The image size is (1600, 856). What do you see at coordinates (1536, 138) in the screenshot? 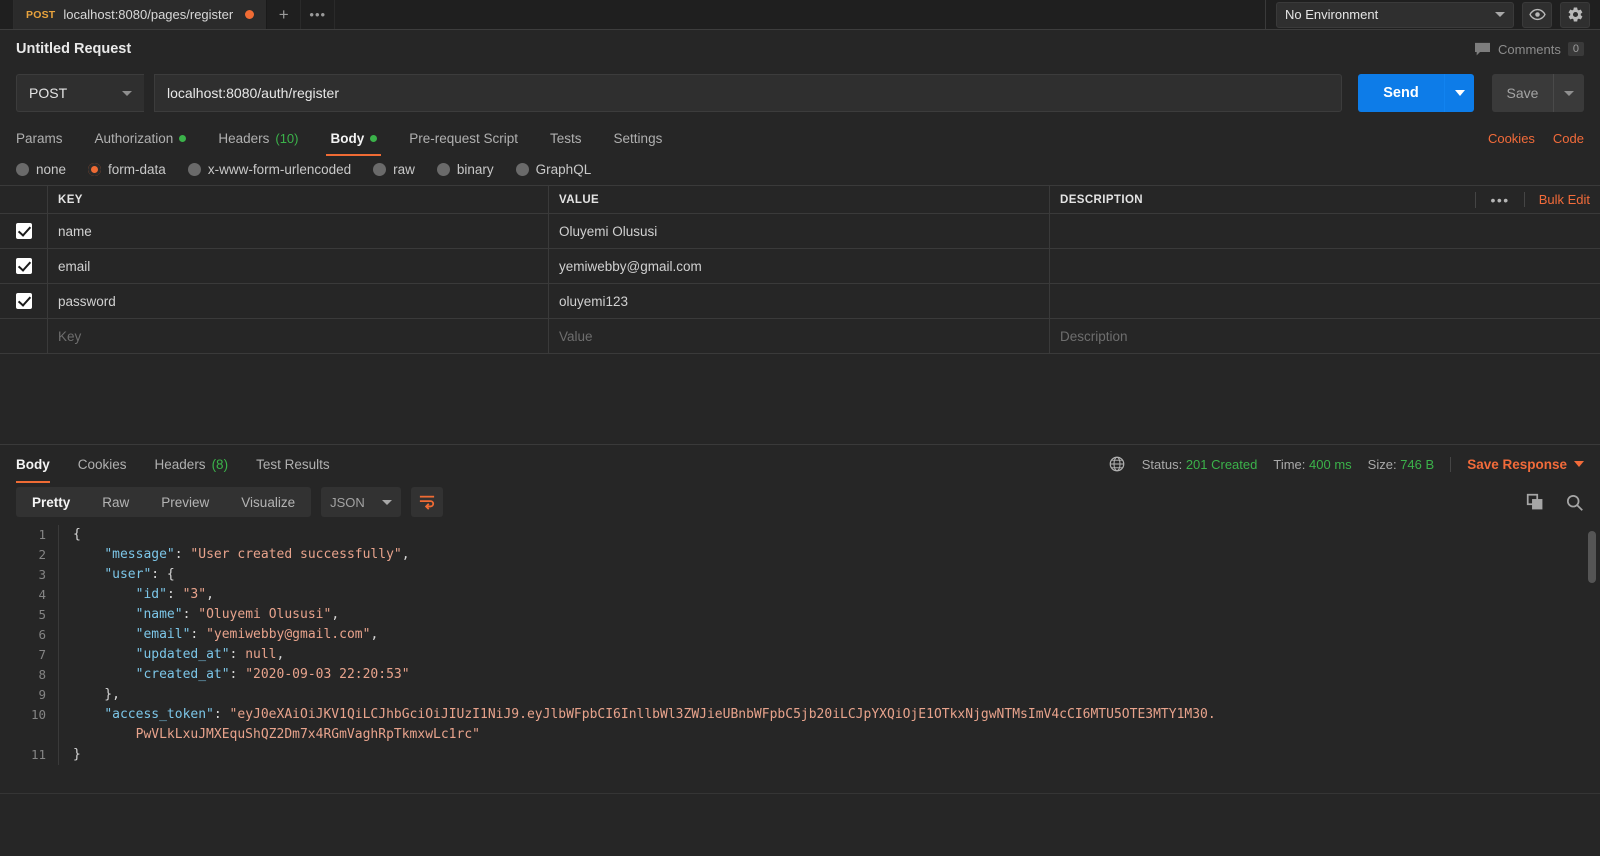
I see `request-tabs-actions: Cookies Code` at bounding box center [1536, 138].